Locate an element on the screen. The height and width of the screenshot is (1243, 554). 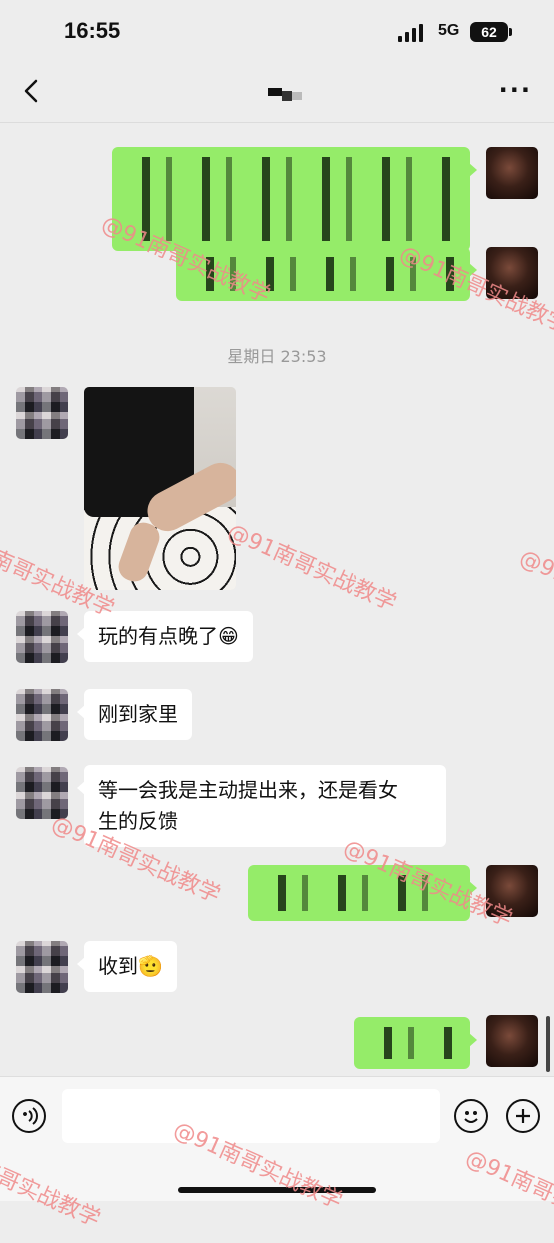
input-bar is located at coordinates (277, 1138).